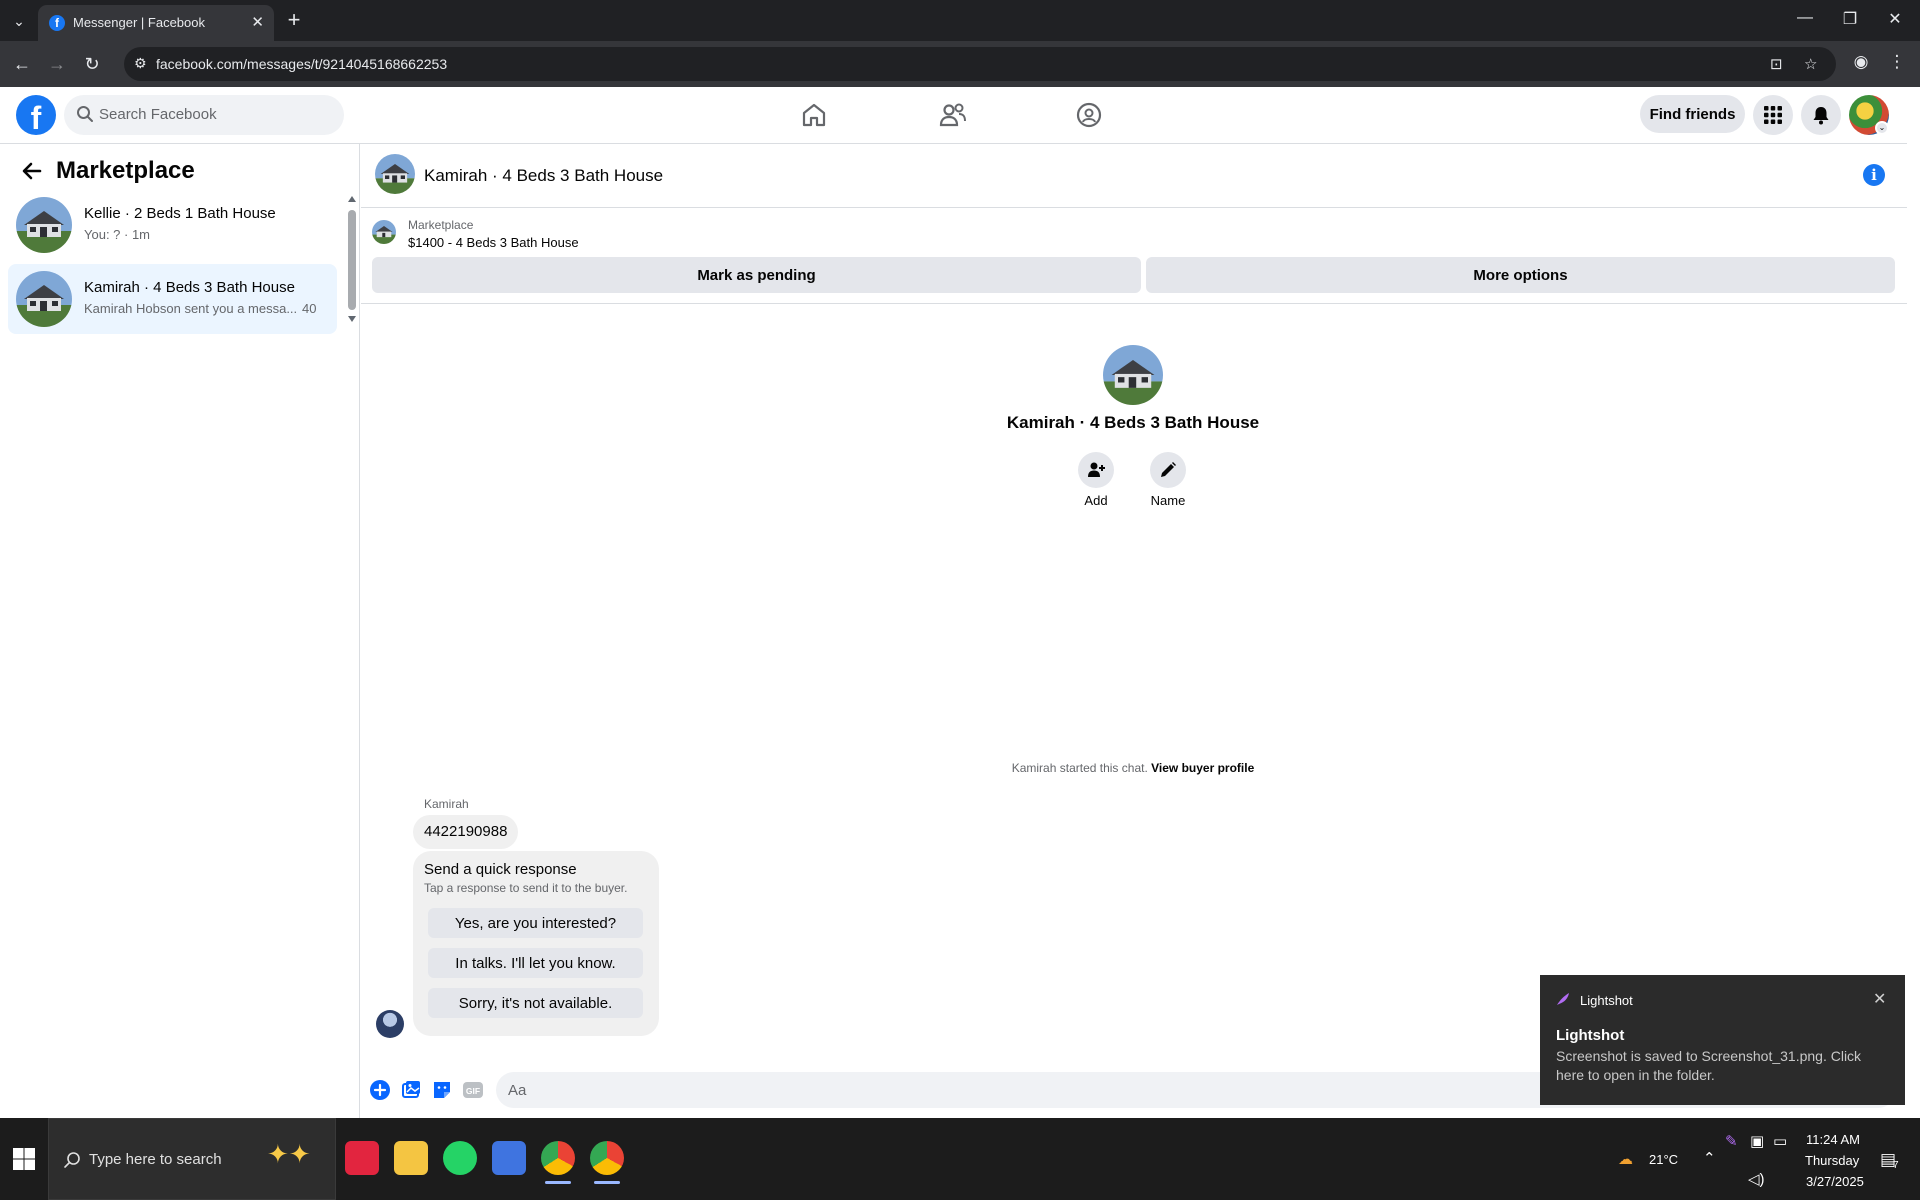 The image size is (1920, 1200). I want to click on chevron-up-icon: ⌃, so click(1709, 1158).